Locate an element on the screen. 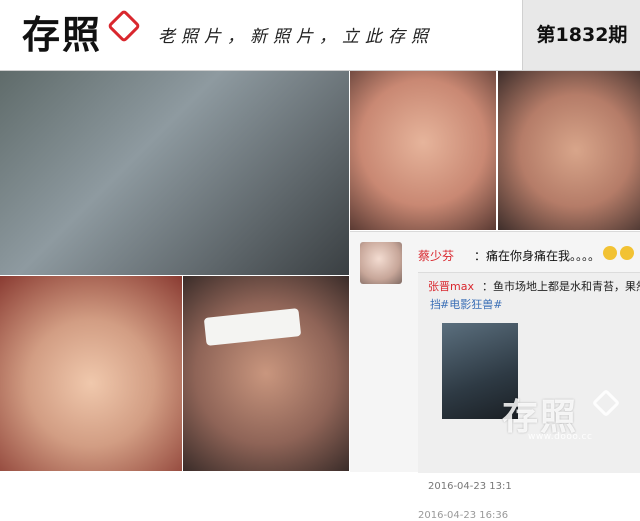 The image size is (640, 521). repost-text: ：鱼市场地上都是水和青苔，果然很 is located at coordinates (561, 286).